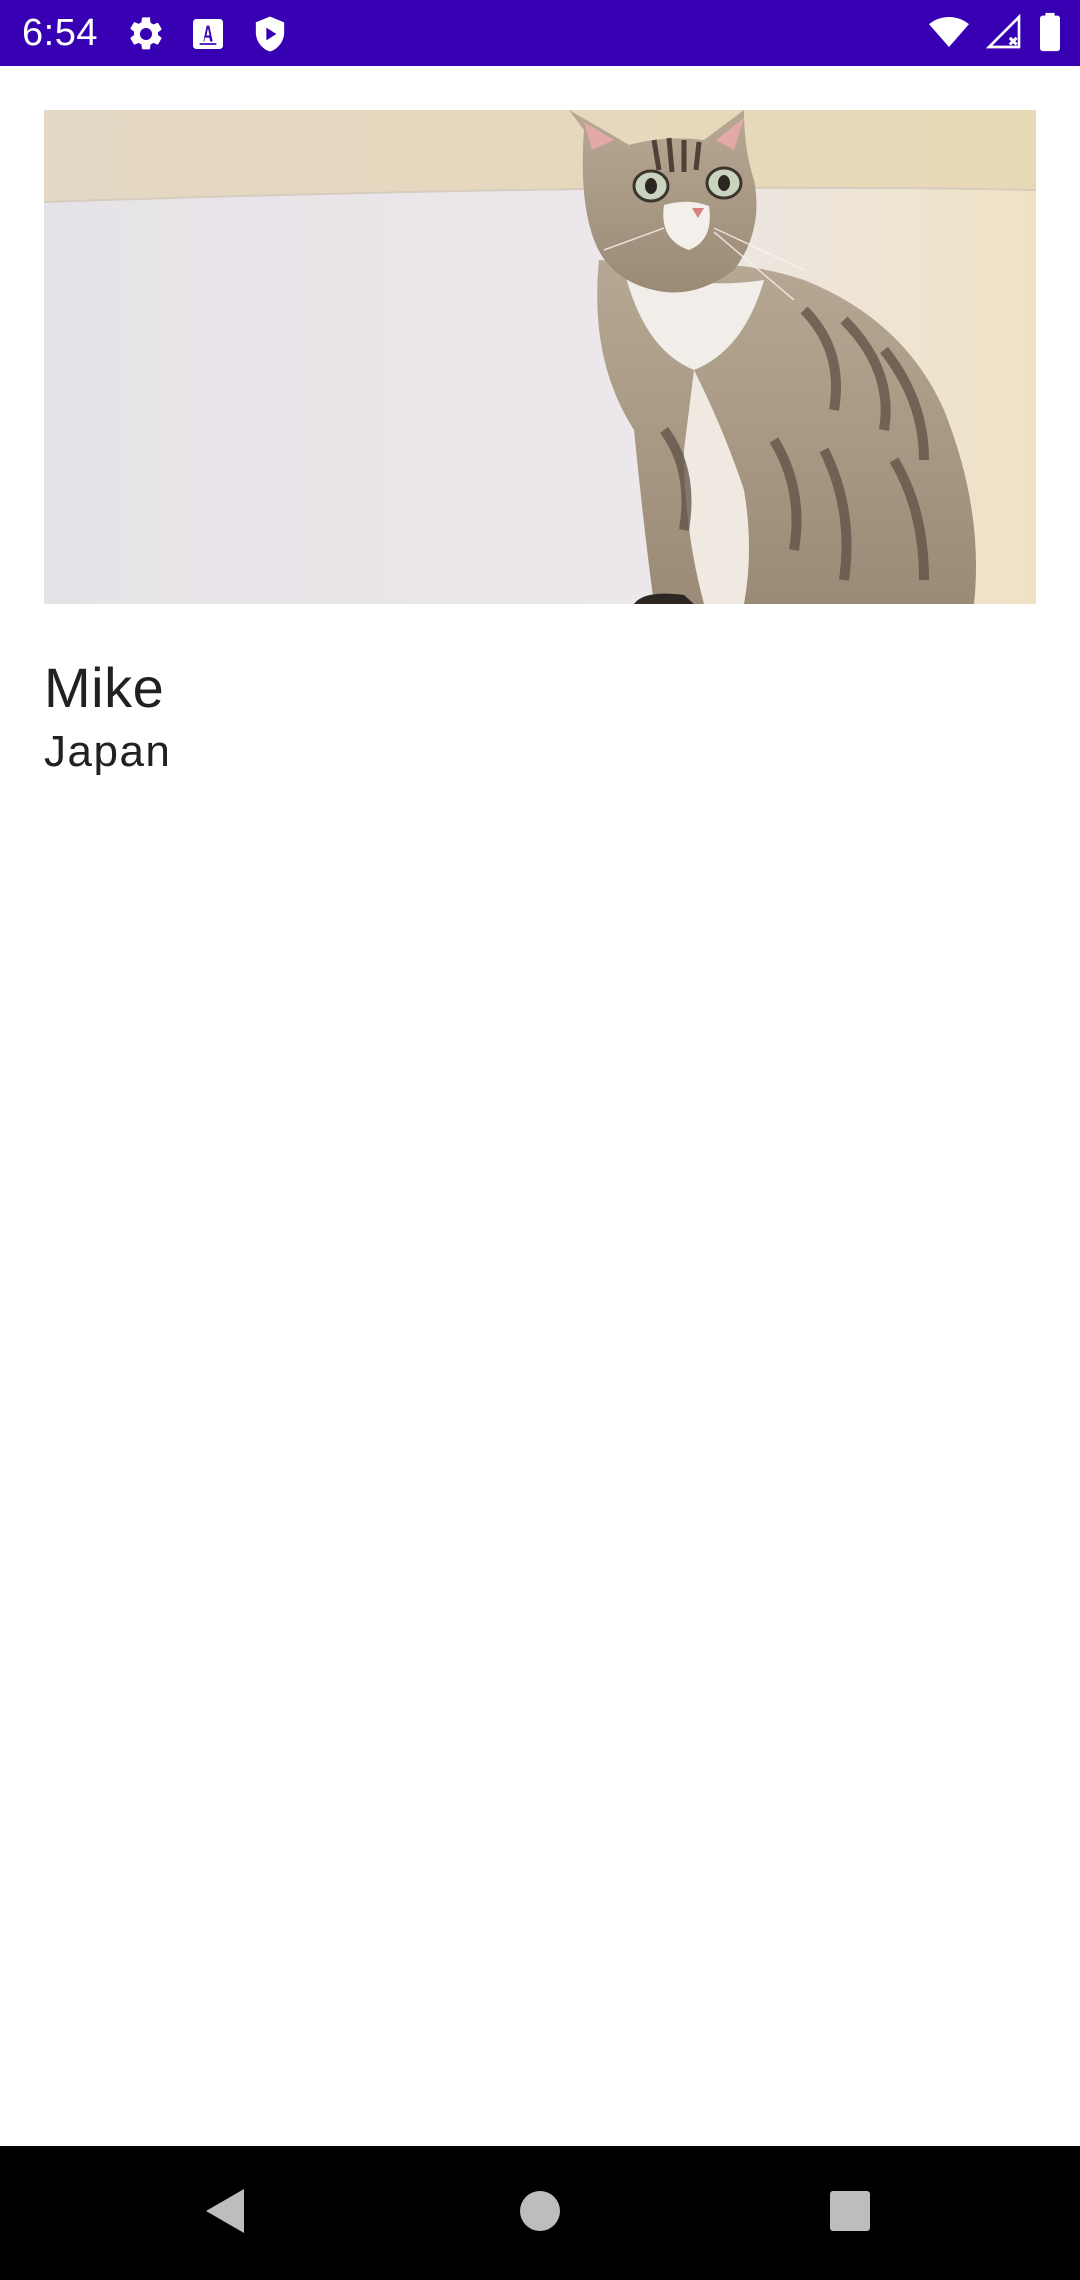 This screenshot has width=1080, height=2280. Describe the element at coordinates (949, 34) in the screenshot. I see `wifi-icon` at that location.